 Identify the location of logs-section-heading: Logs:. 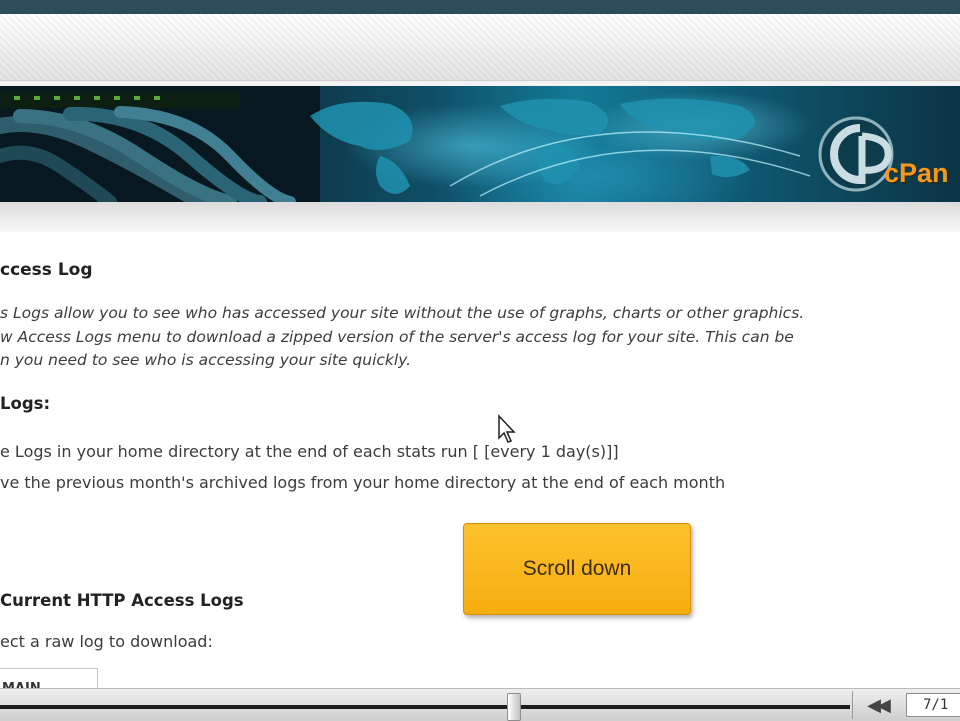
(25, 403).